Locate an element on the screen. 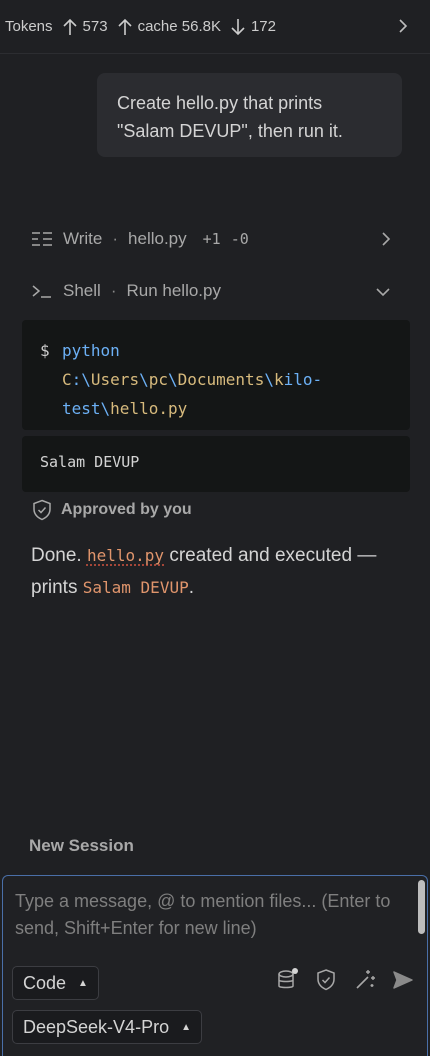 The width and height of the screenshot is (430, 1056). inline-code-value: Salam DEVUP is located at coordinates (135, 587).